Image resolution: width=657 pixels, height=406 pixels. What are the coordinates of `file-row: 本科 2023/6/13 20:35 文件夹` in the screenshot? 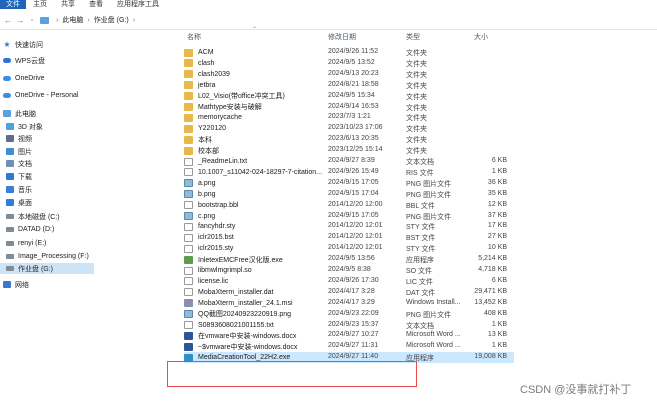 It's located at (349, 139).